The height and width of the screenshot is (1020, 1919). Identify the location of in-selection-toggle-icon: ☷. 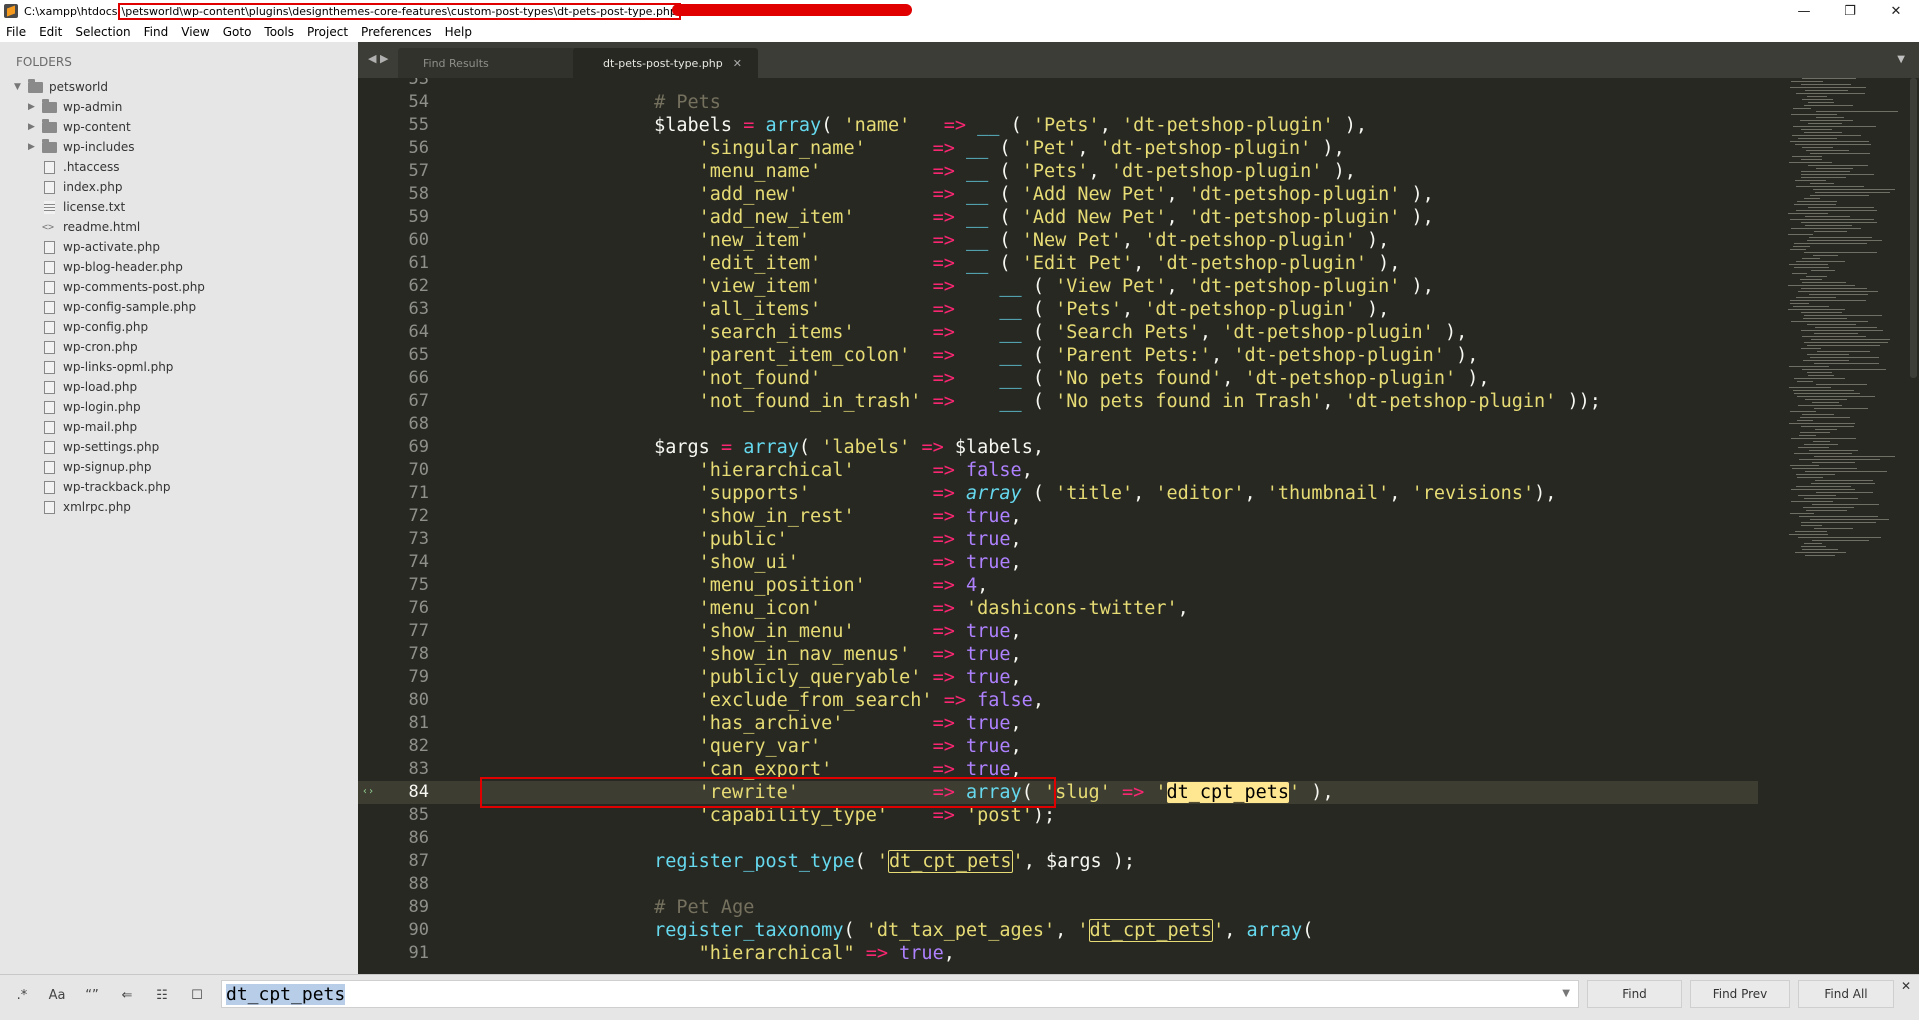
(162, 995).